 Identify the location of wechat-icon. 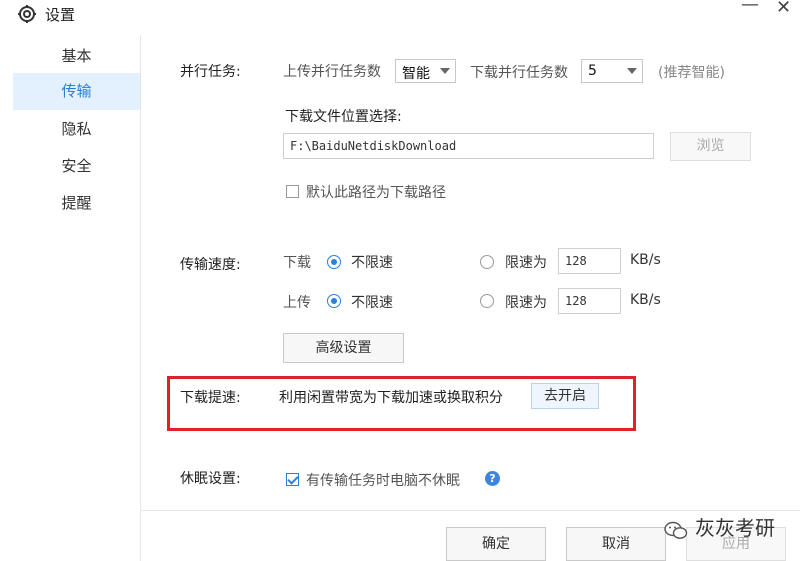
(676, 530).